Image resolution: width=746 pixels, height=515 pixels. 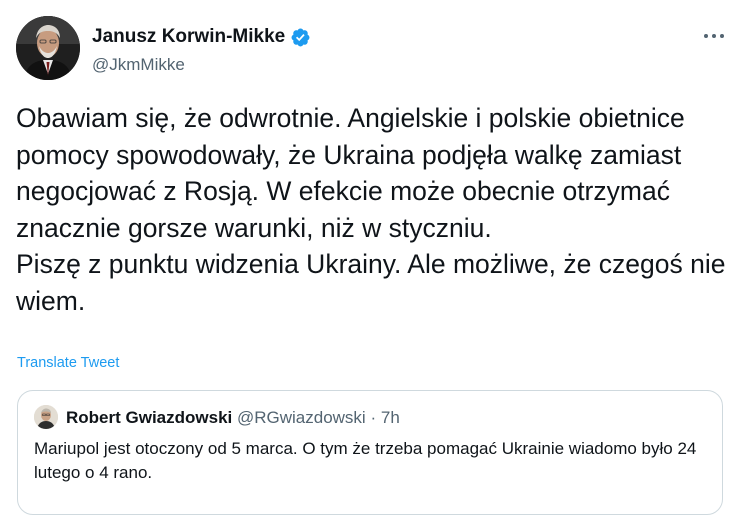 I want to click on author-name-row: Janusz Korwin-Mikke, so click(x=201, y=37).